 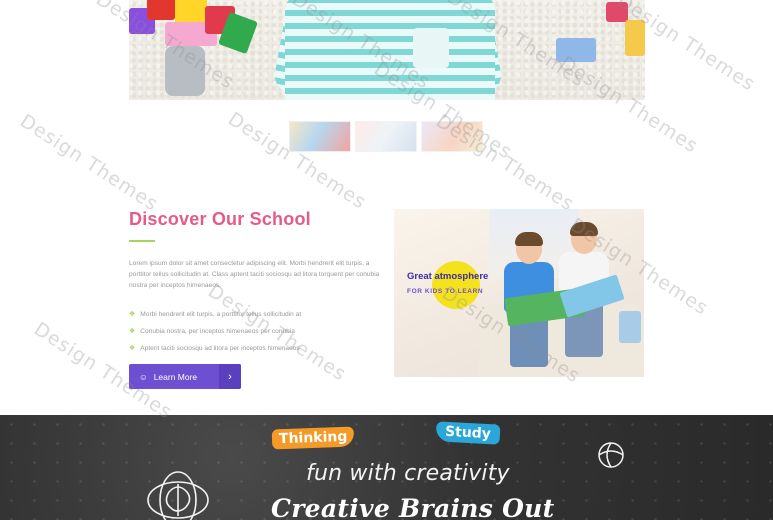 I want to click on hero-image, so click(x=387, y=50).